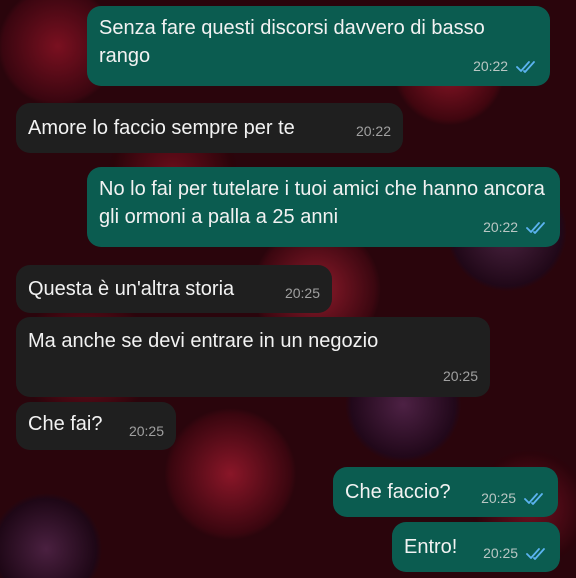 This screenshot has height=578, width=576. I want to click on message-text: Ma anche se devi entrare in un negozio, so click(203, 341).